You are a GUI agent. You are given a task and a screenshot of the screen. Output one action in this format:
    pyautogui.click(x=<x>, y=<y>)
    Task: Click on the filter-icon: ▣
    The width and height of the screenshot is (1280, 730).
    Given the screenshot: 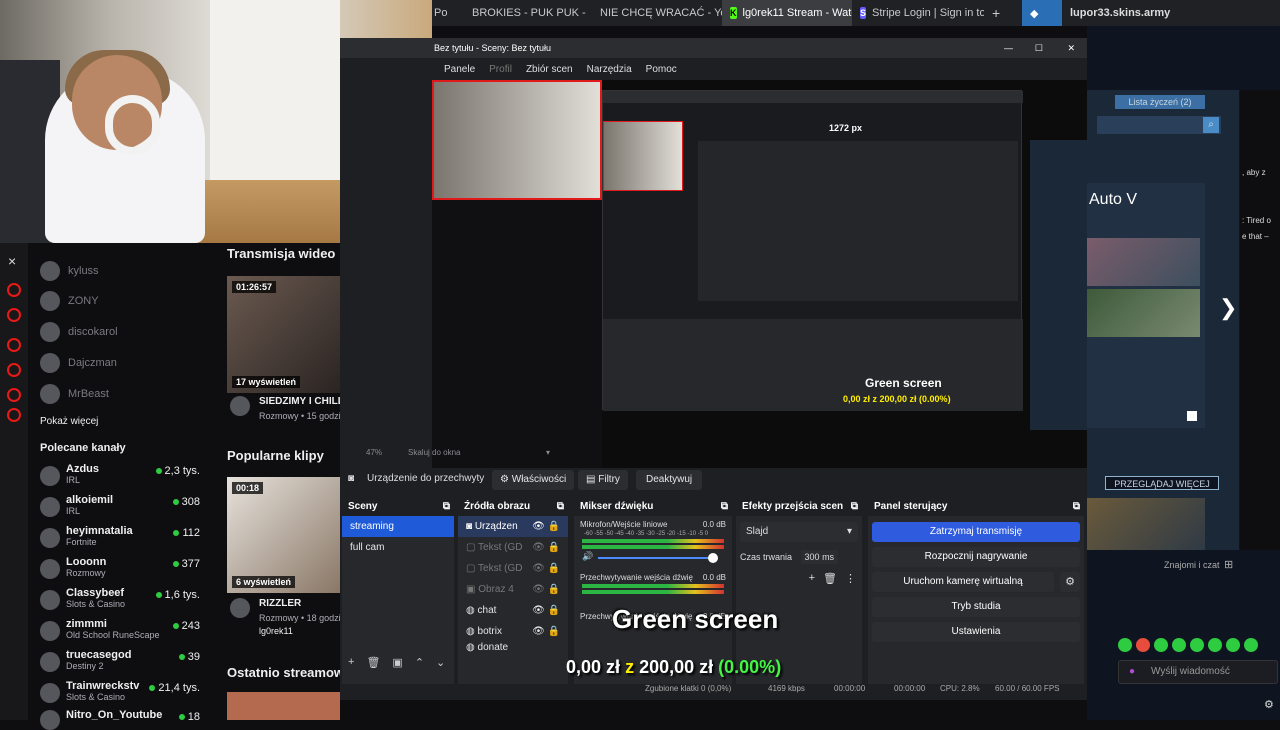 What is the action you would take?
    pyautogui.click(x=397, y=664)
    